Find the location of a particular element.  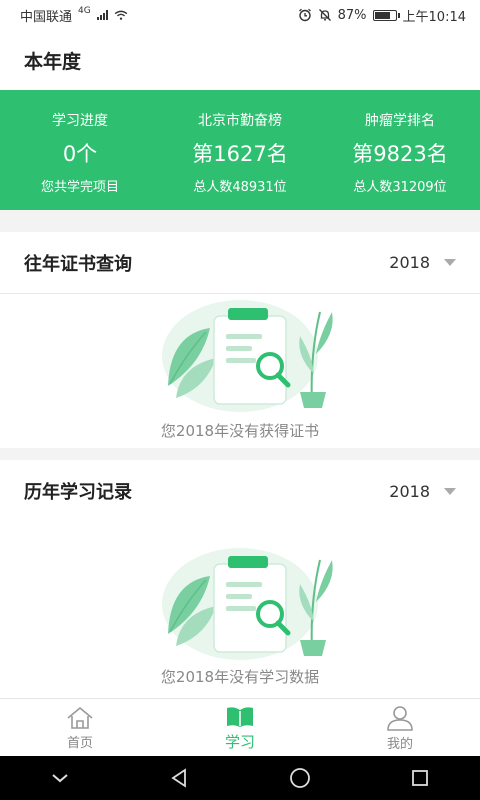

stat-sub: 您共学完项目 is located at coordinates (79, 187).